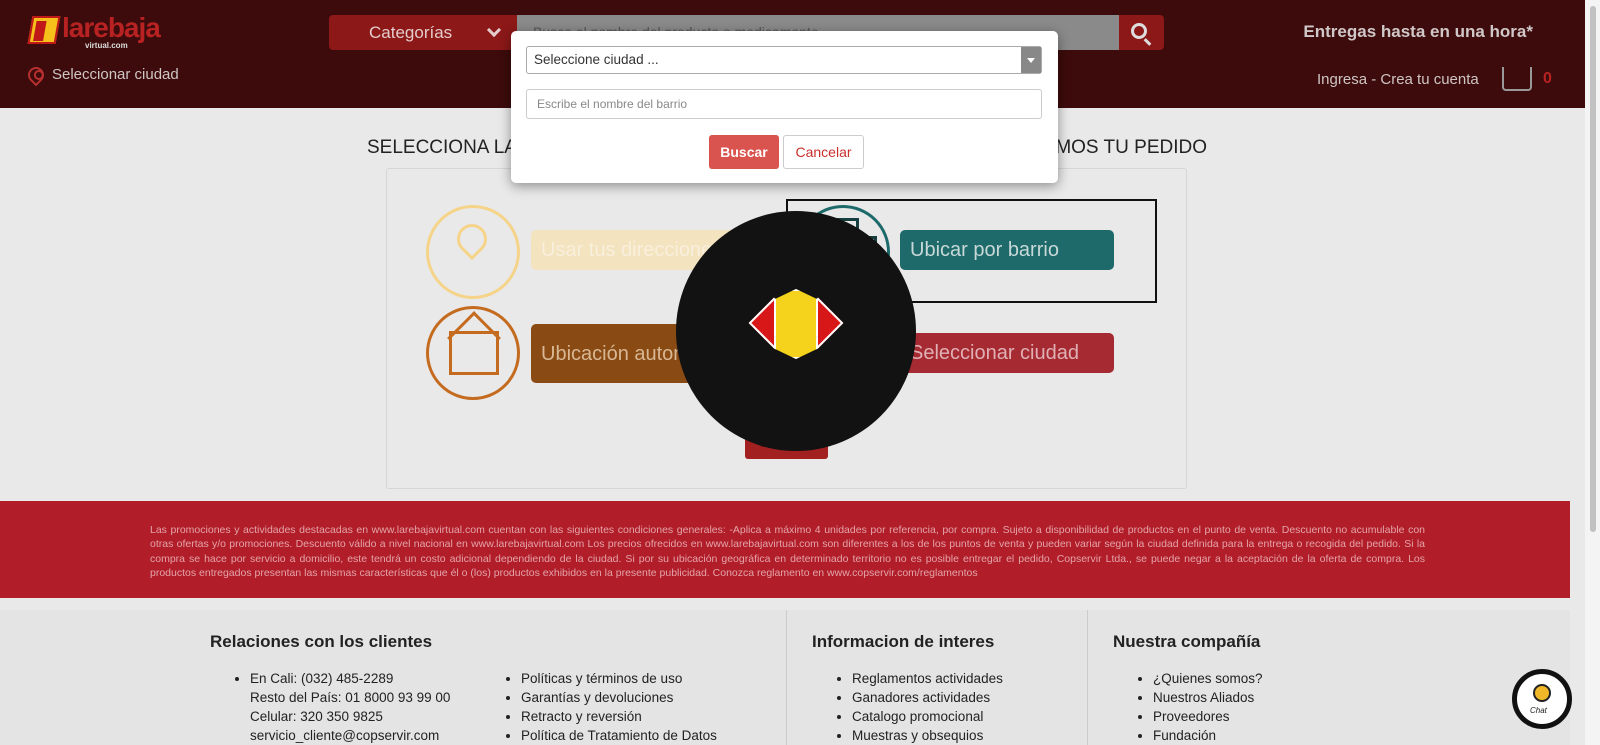  Describe the element at coordinates (1517, 79) in the screenshot. I see `cart-icon` at that location.